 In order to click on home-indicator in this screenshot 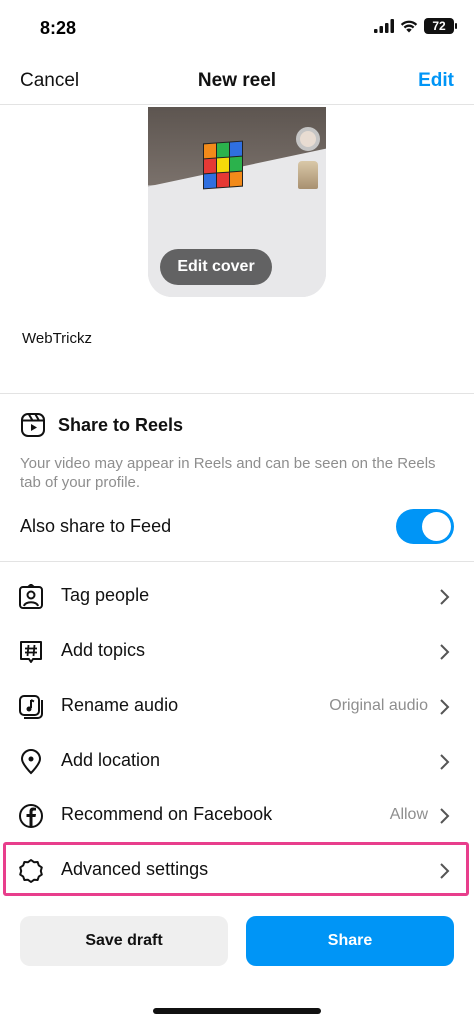, I will do `click(237, 1011)`.